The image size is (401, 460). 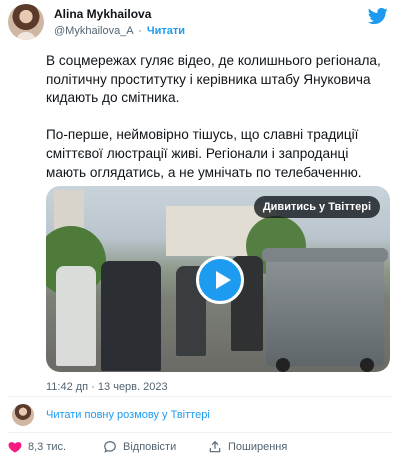 I want to click on action-bar: 8,3 тис. Відповісти Поширення, so click(x=200, y=449).